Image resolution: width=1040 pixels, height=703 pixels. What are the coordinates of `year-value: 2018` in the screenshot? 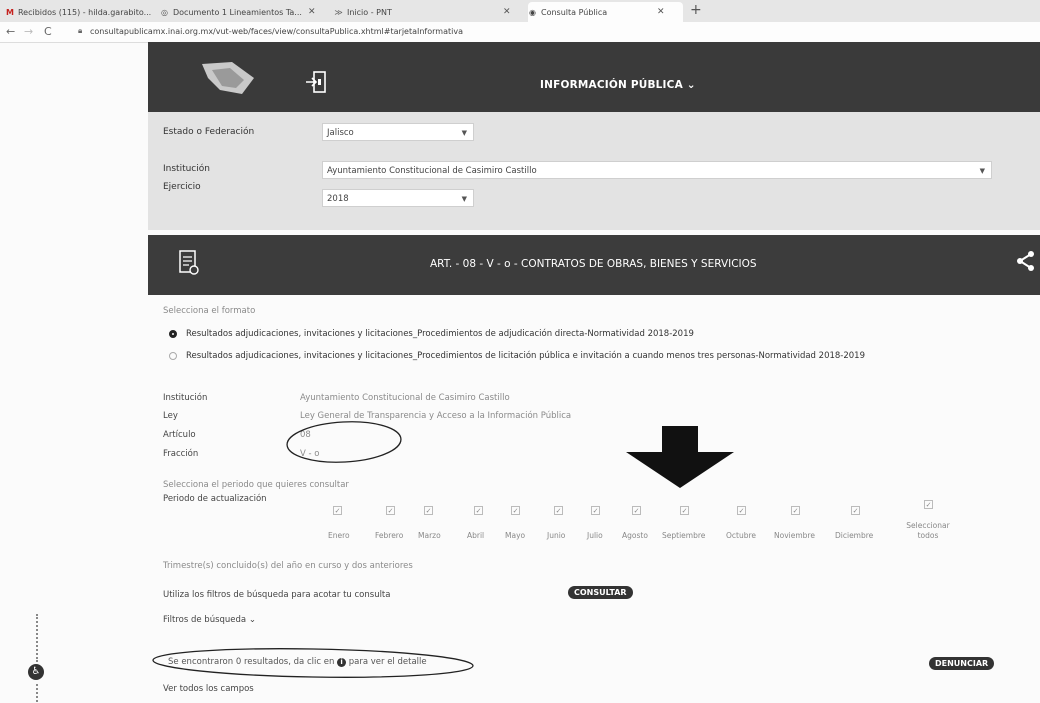 It's located at (338, 199).